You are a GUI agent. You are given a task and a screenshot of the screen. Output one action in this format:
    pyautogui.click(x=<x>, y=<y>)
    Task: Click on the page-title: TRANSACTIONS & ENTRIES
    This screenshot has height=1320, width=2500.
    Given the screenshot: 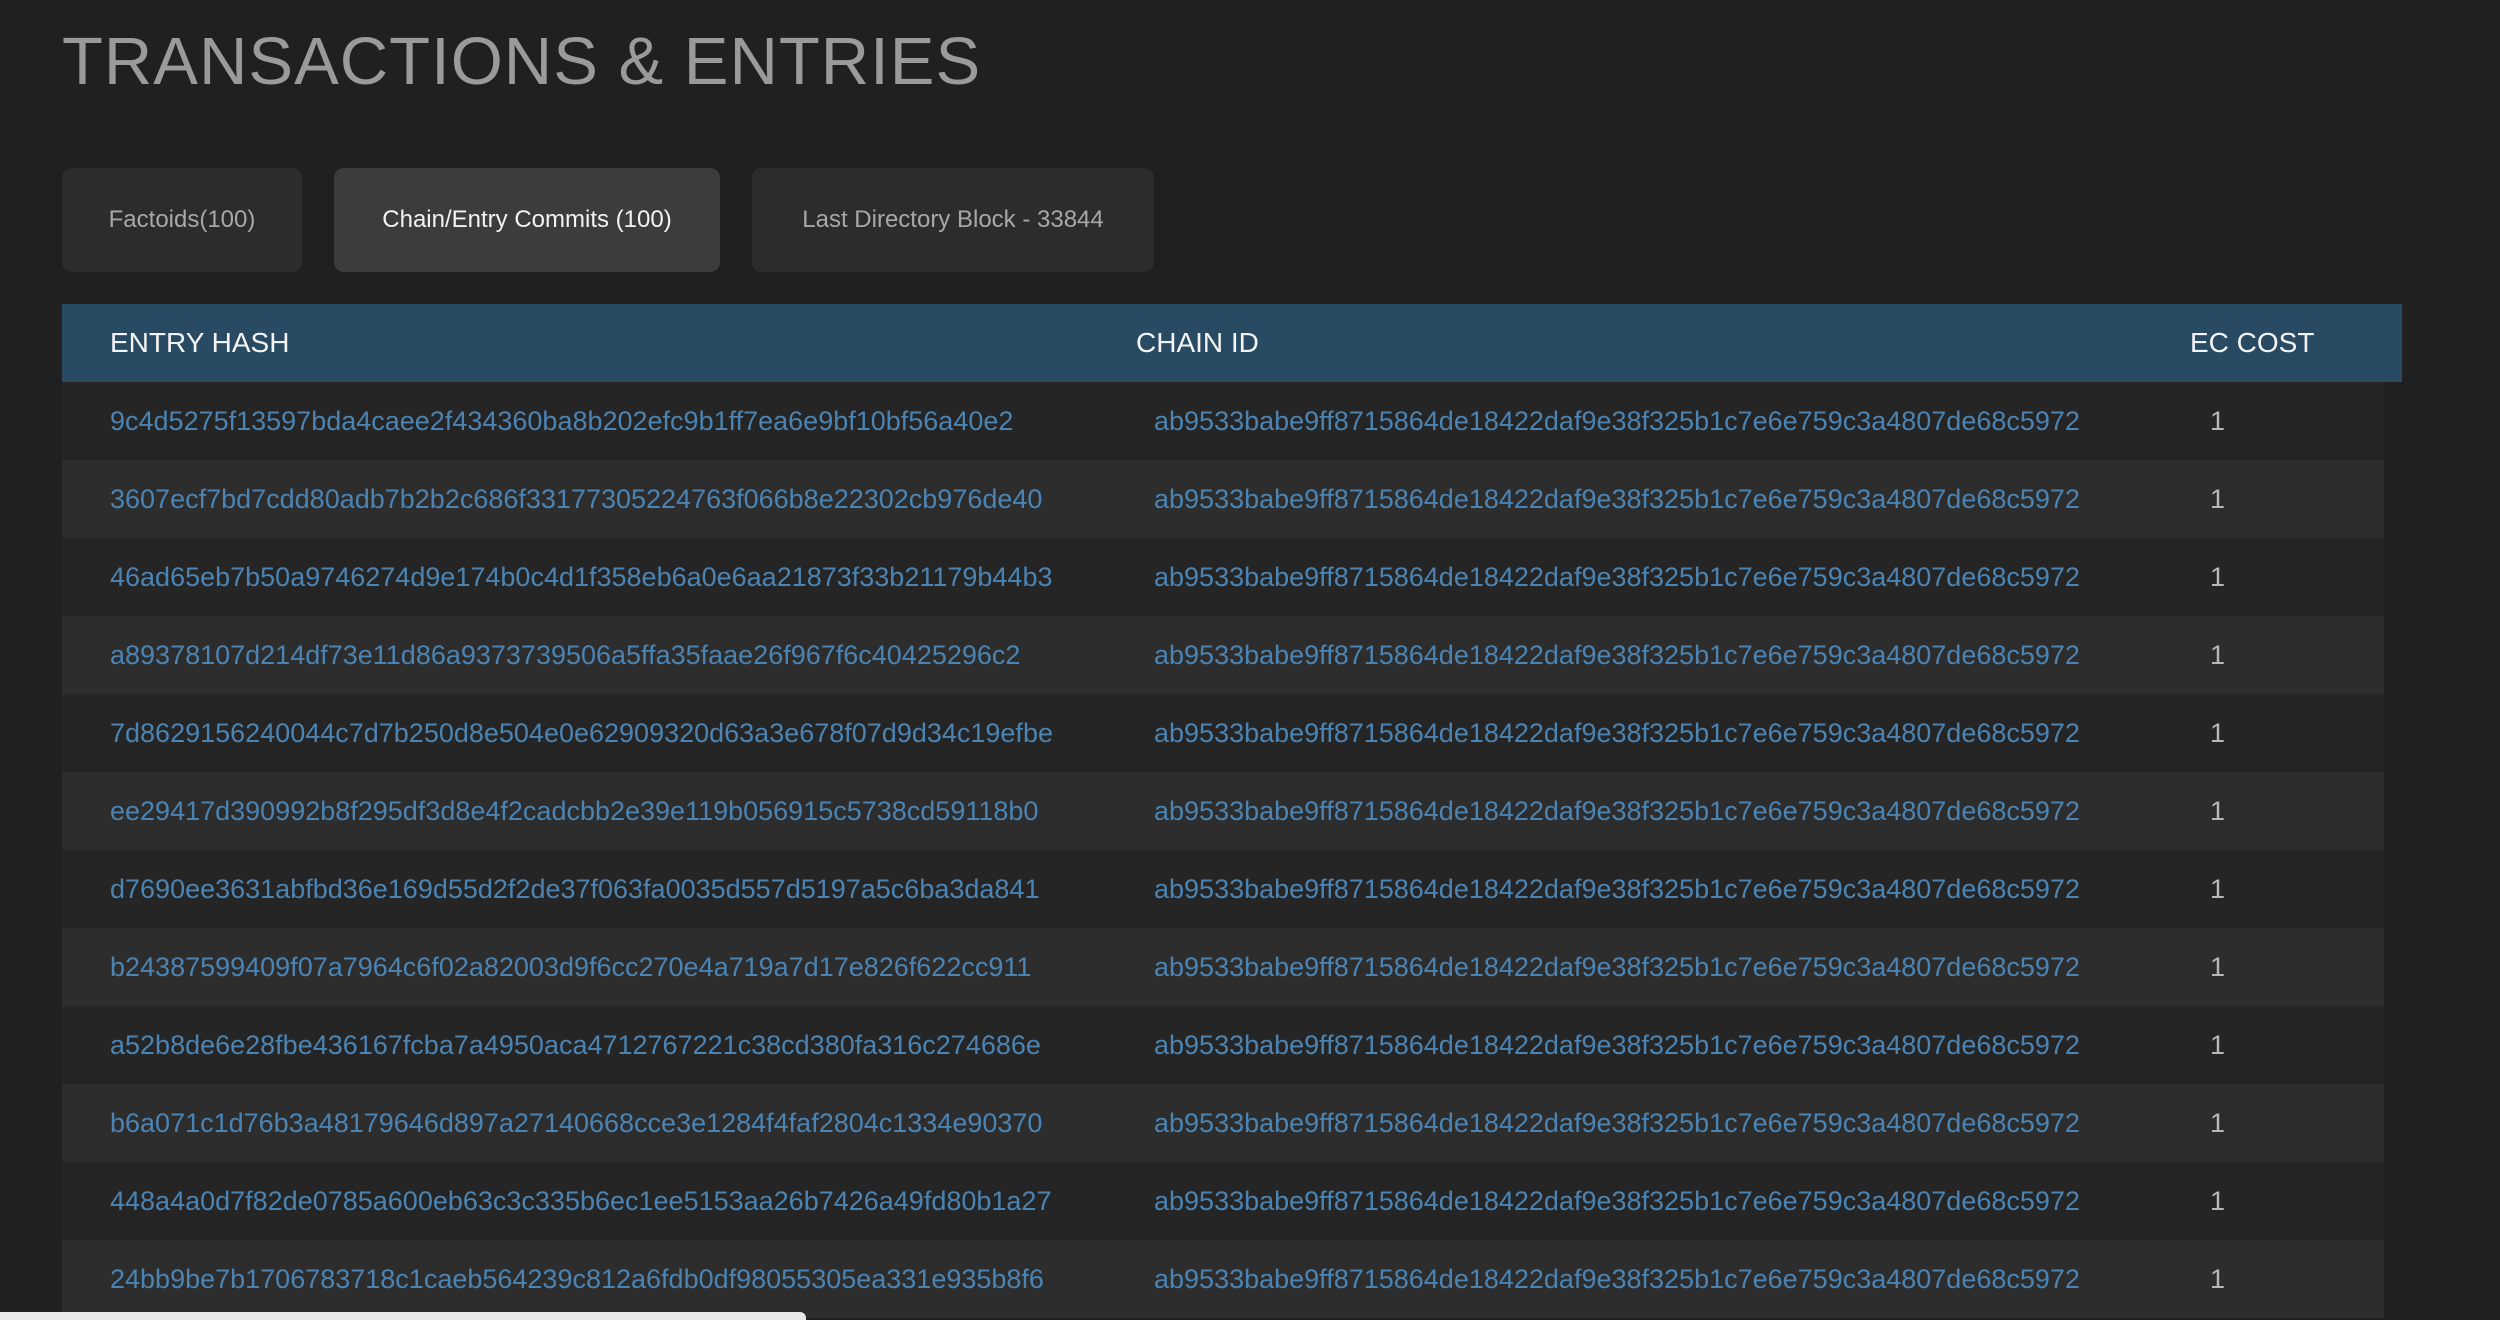 What is the action you would take?
    pyautogui.click(x=522, y=61)
    